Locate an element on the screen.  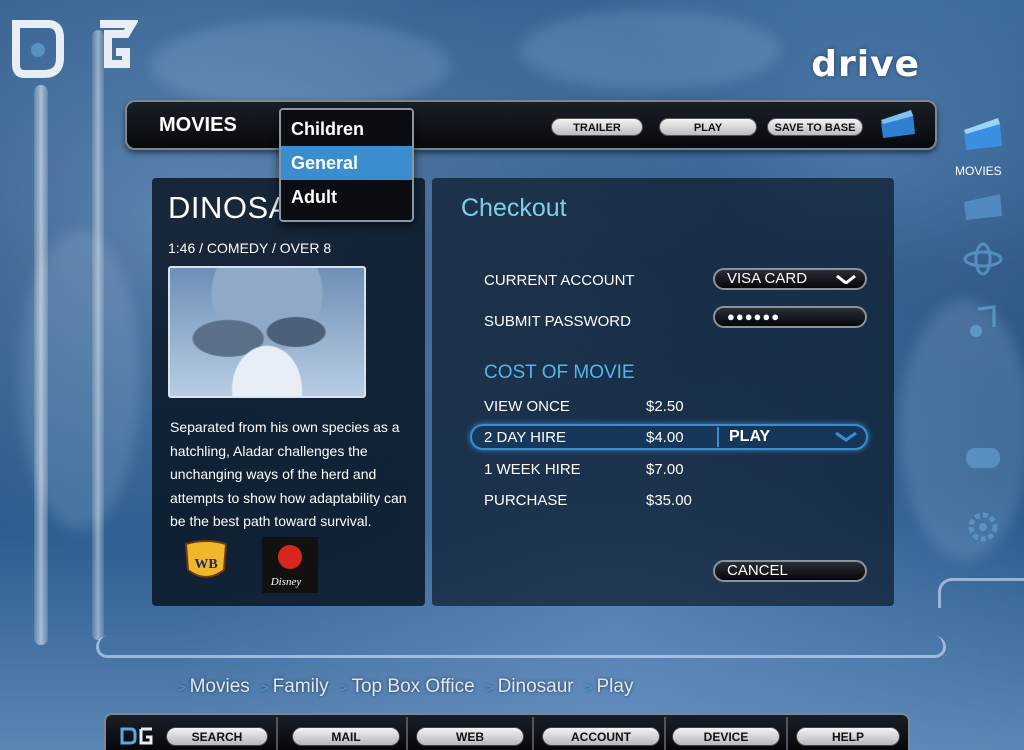
movie-title: DINOSA is located at coordinates (229, 207).